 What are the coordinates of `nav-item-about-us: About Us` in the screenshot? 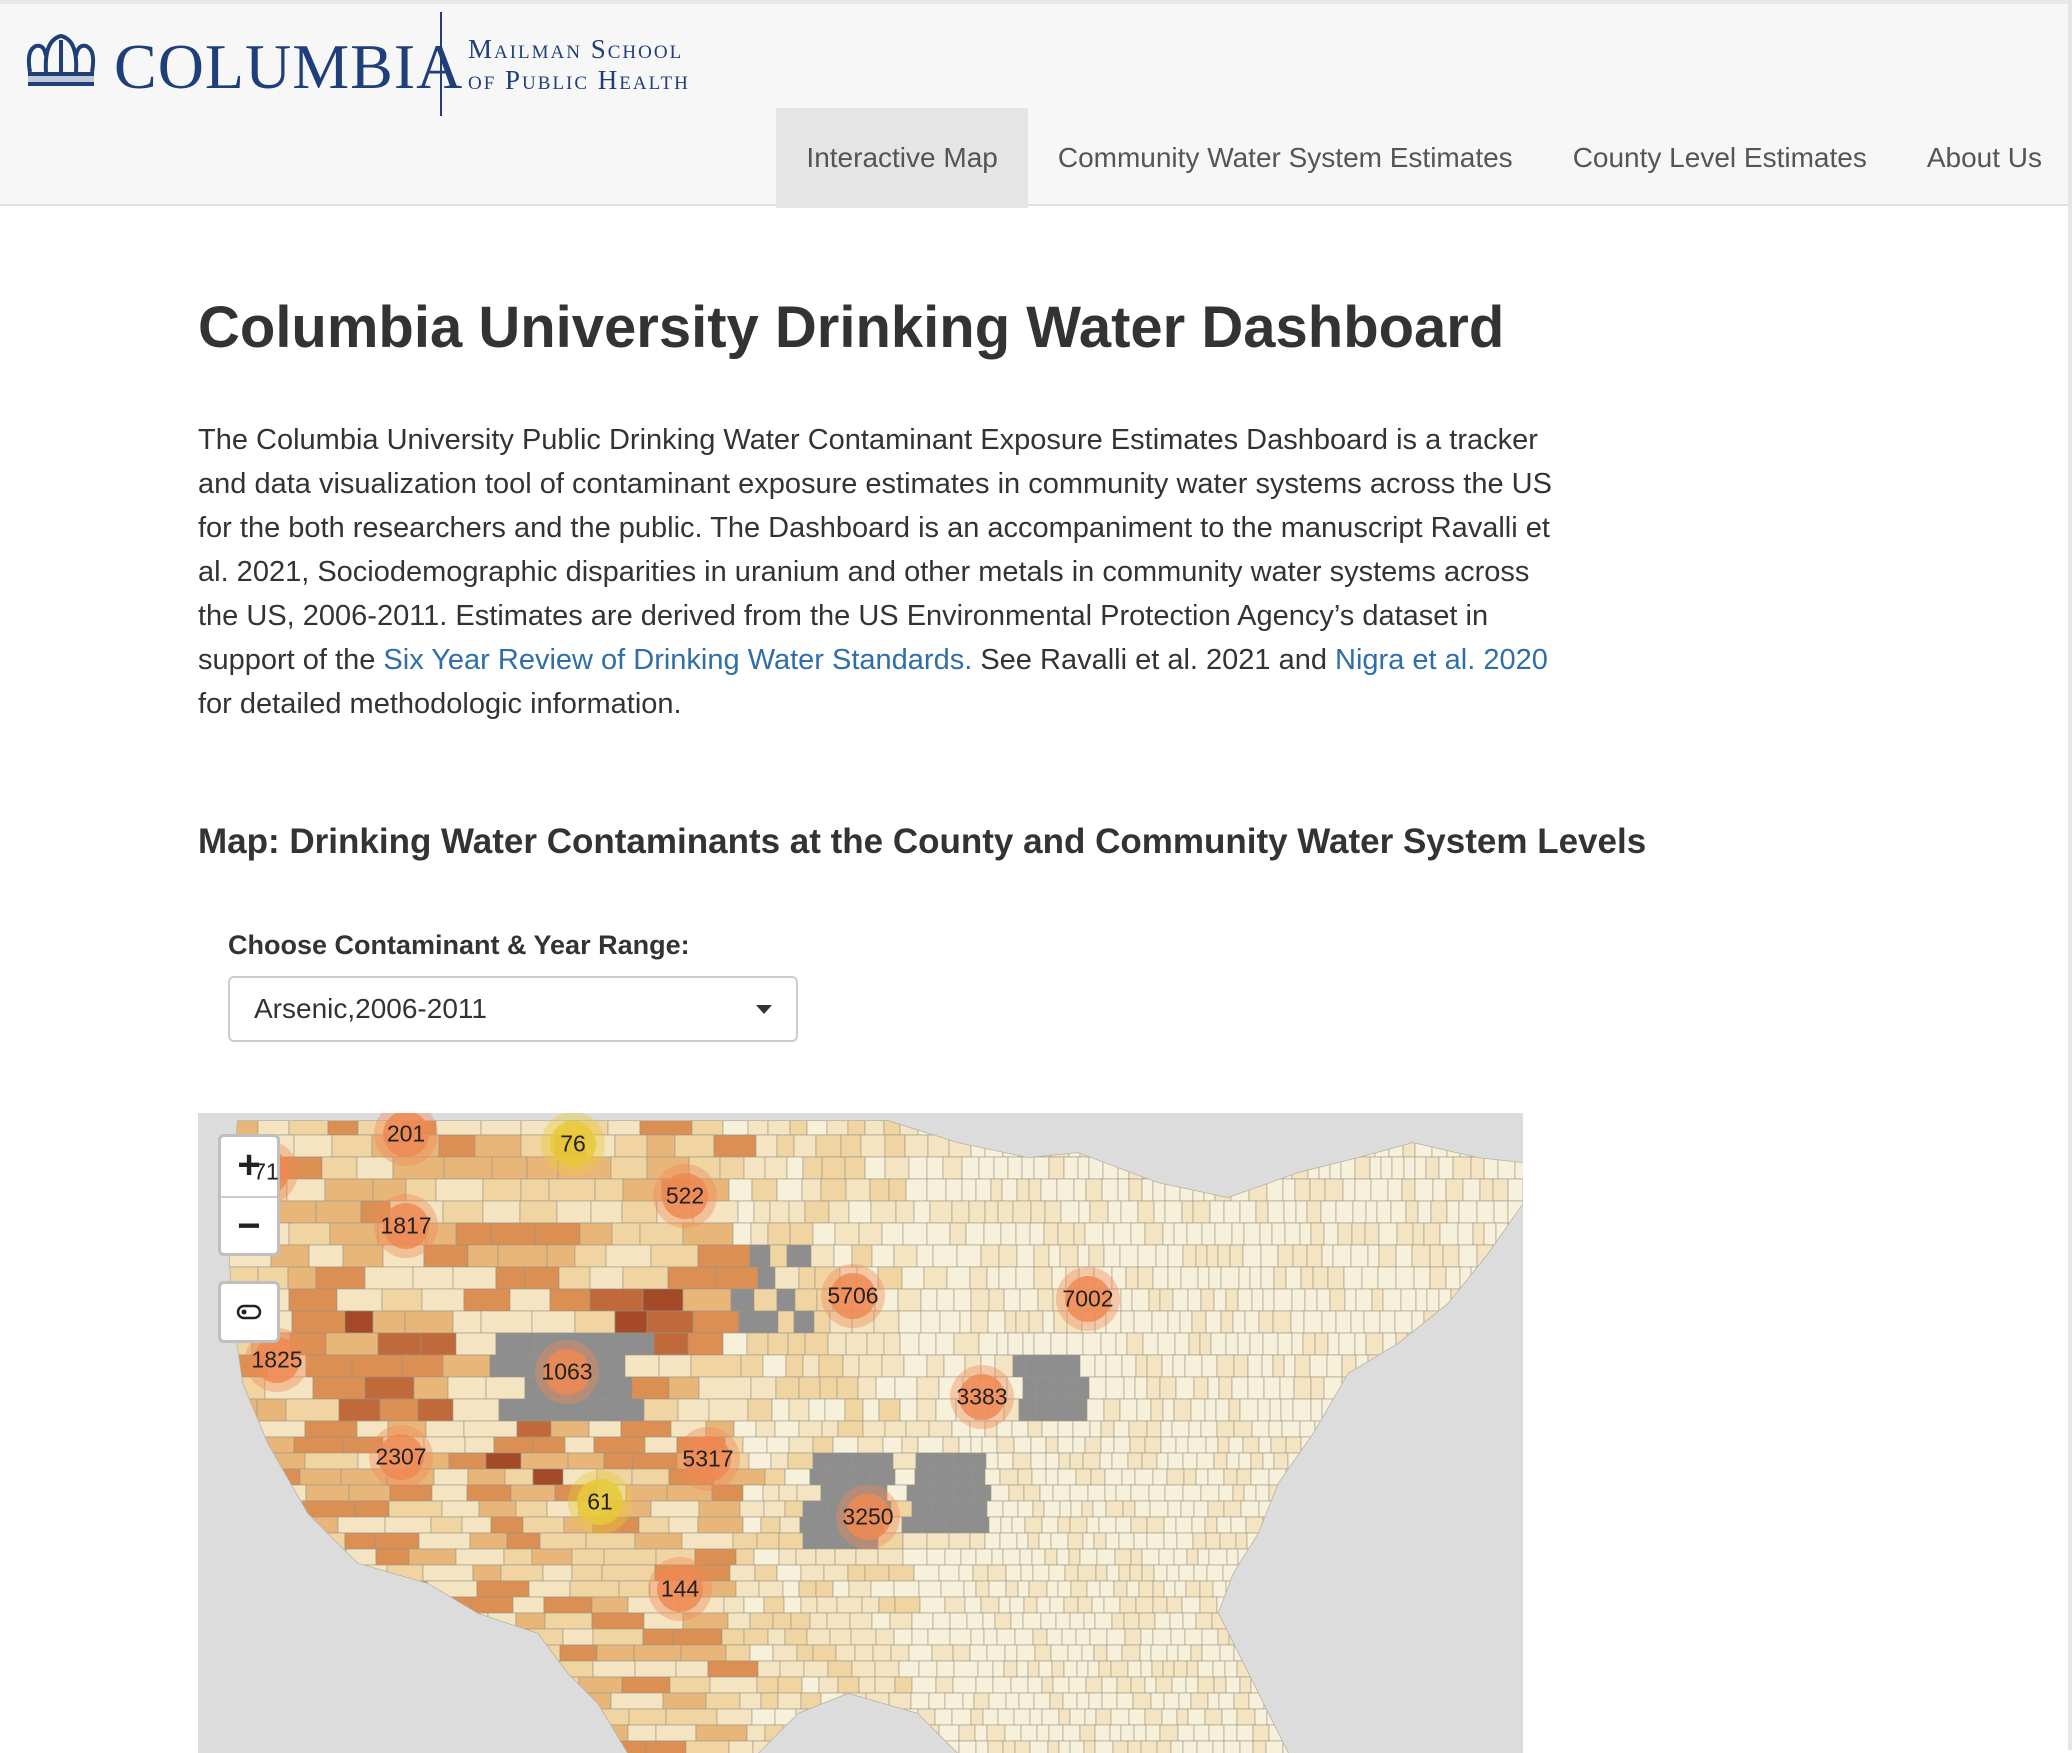 It's located at (1984, 158).